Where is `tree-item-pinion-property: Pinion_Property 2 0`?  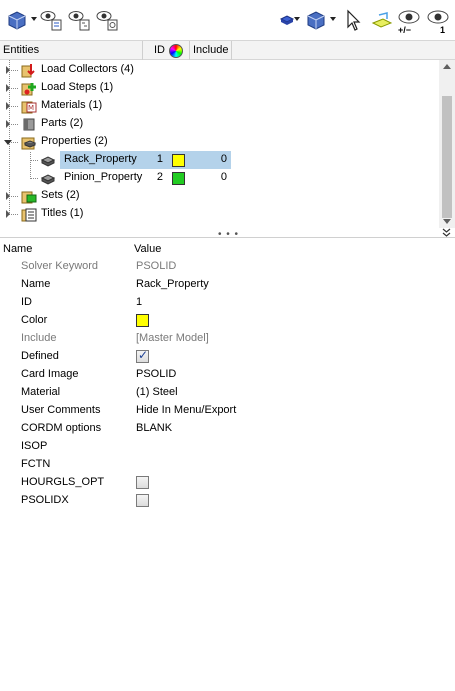
tree-item-pinion-property: Pinion_Property 2 0 is located at coordinates (219, 178).